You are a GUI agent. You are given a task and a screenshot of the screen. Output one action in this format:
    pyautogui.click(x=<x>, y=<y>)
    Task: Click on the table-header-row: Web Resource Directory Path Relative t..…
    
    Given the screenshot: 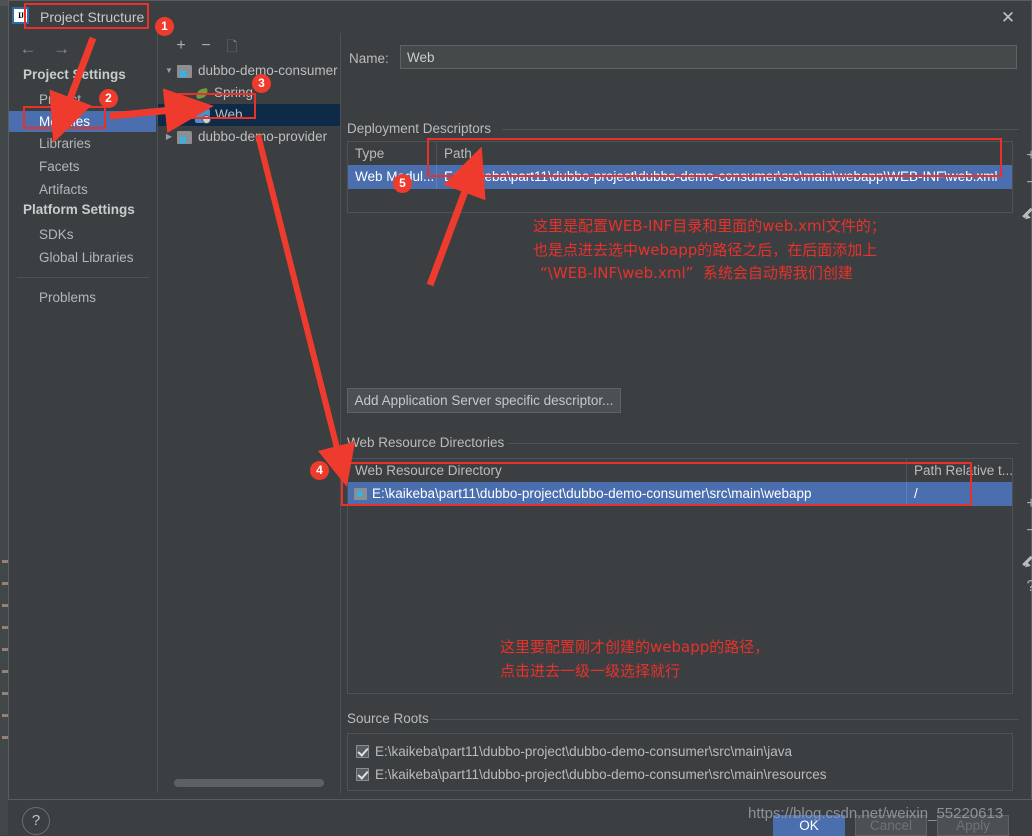 What is the action you would take?
    pyautogui.click(x=680, y=471)
    